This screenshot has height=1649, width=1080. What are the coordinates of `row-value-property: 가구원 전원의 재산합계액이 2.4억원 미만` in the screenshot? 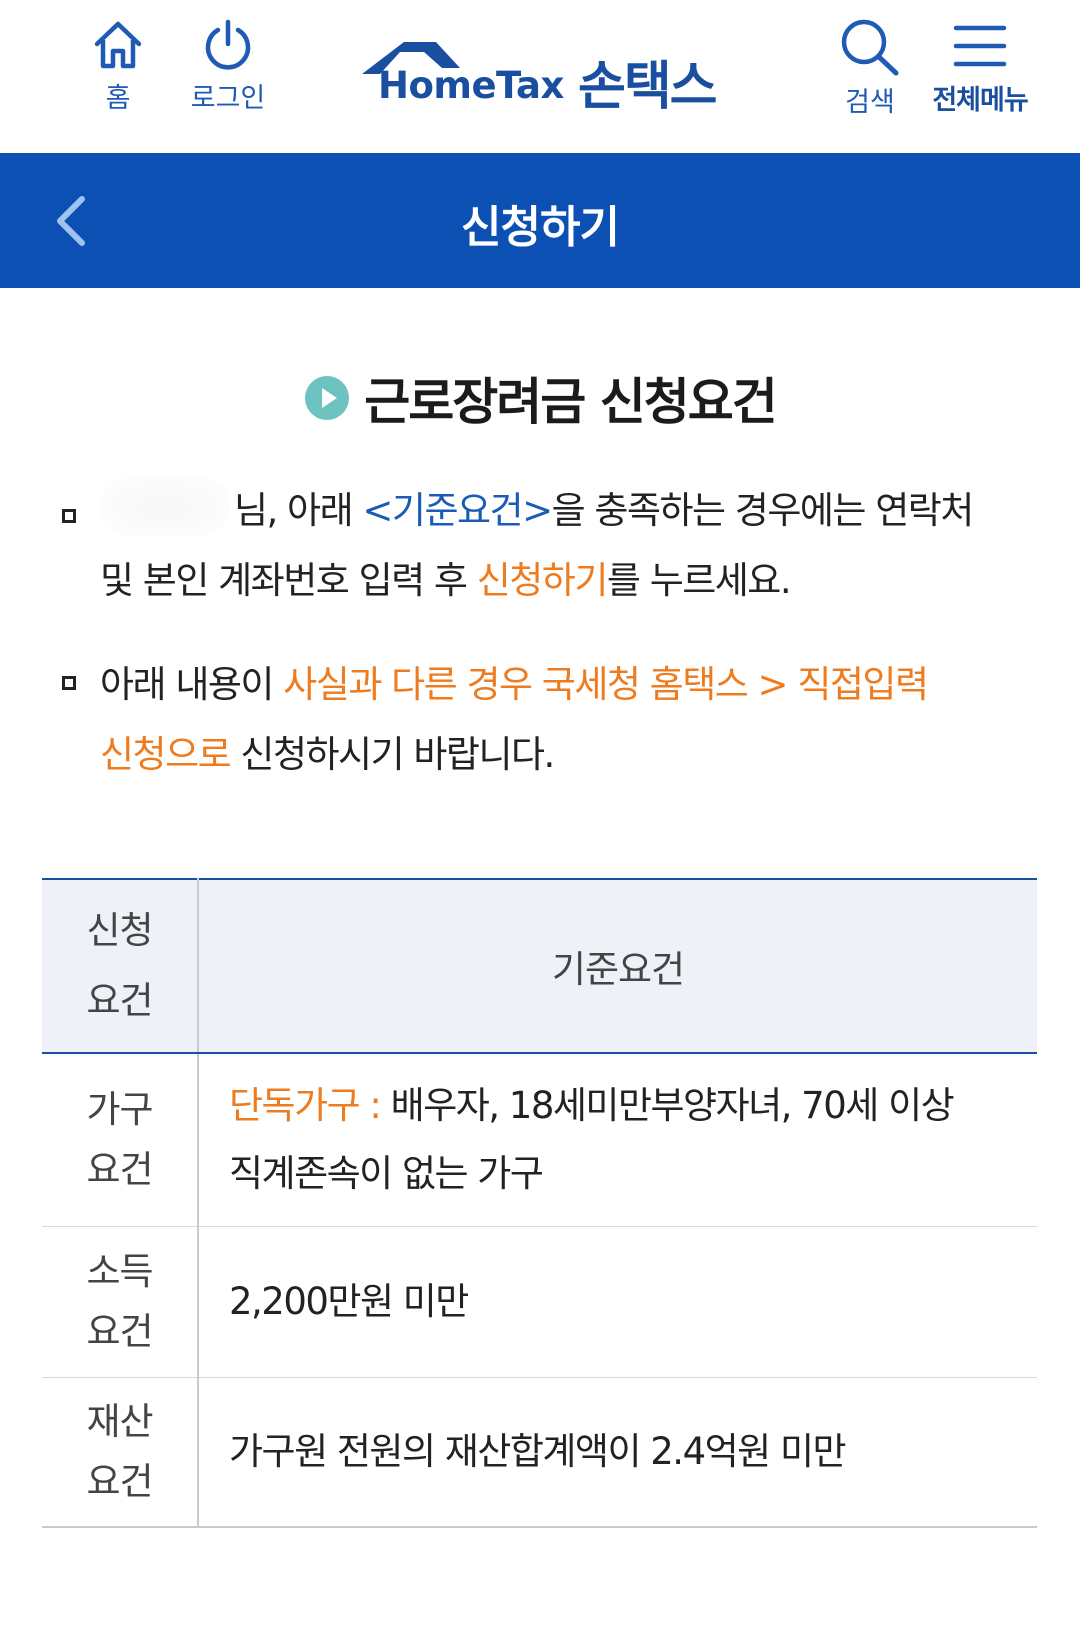 It's located at (617, 1452).